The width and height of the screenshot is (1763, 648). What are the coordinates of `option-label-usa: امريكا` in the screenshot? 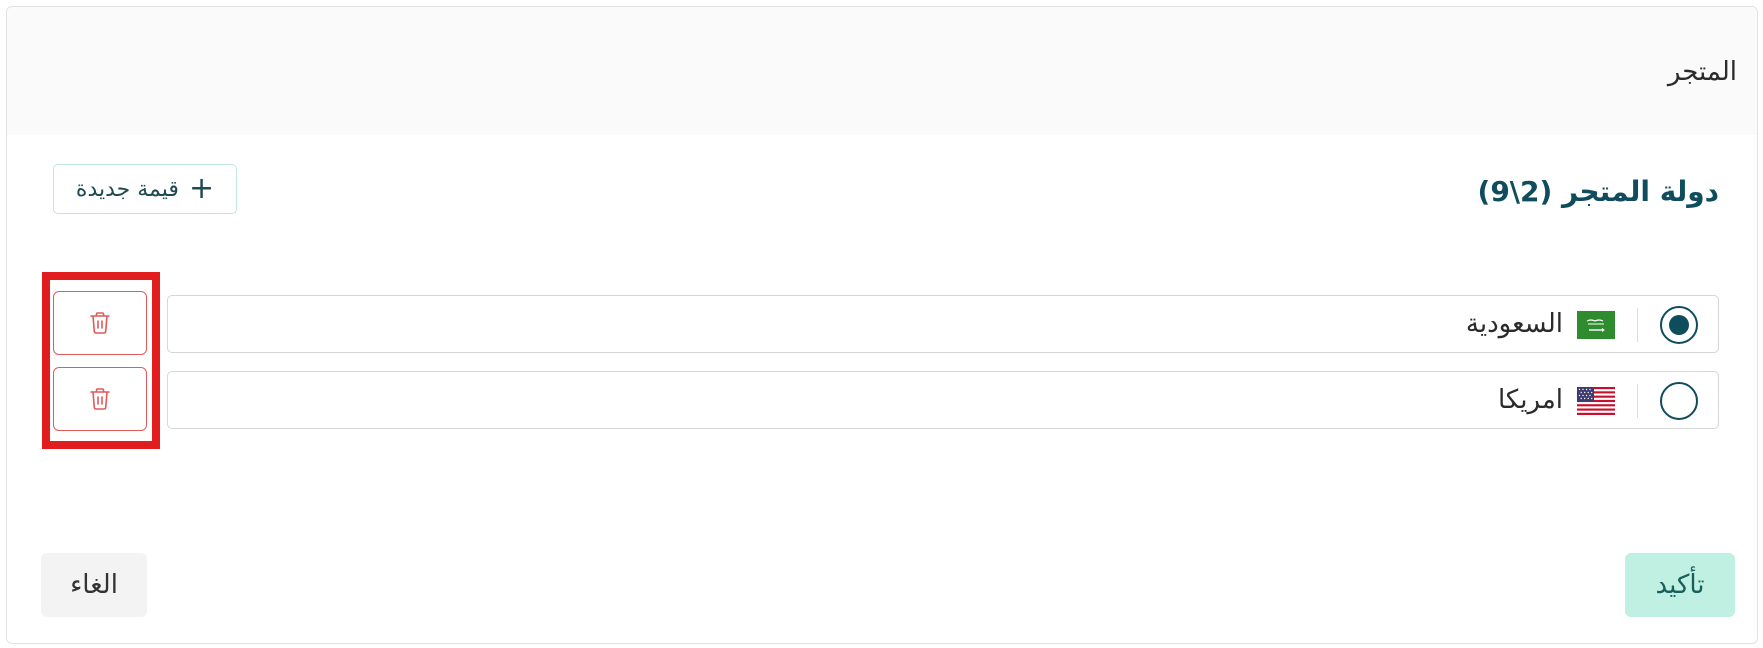 It's located at (1530, 400).